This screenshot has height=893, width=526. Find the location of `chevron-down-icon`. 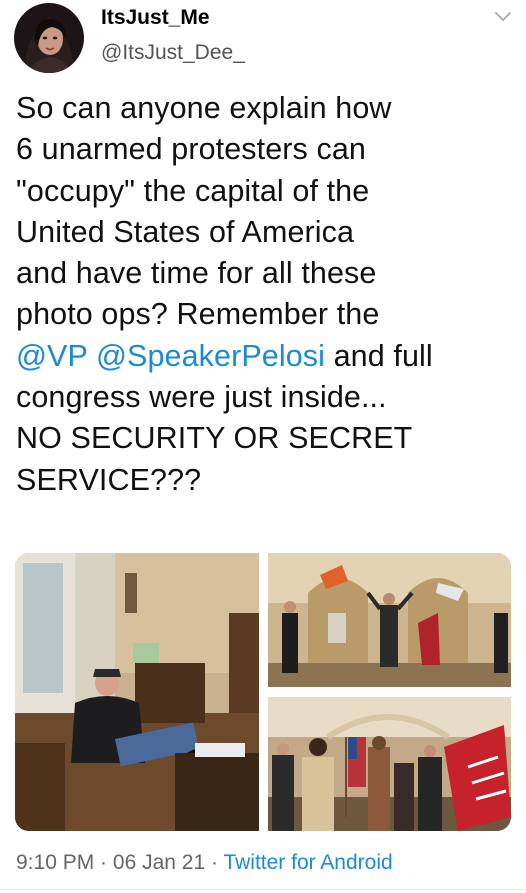

chevron-down-icon is located at coordinates (503, 17).